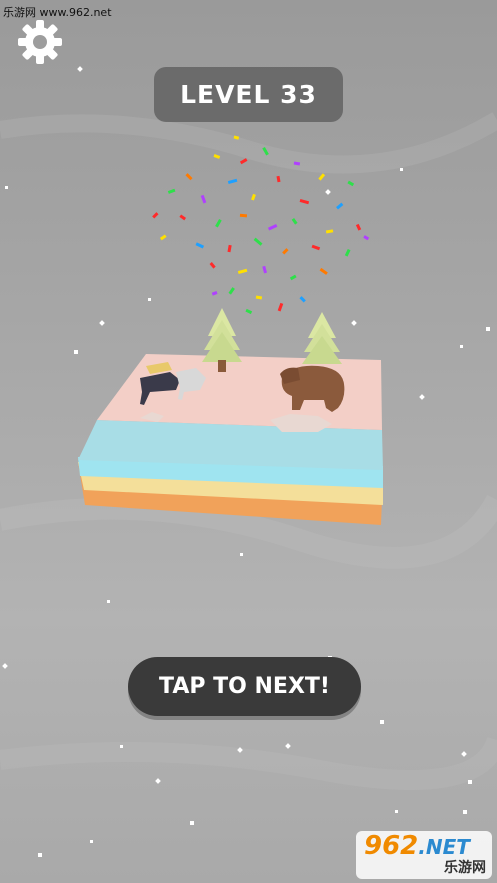 The width and height of the screenshot is (497, 883). What do you see at coordinates (444, 847) in the screenshot?
I see `logo-suffix: .NET` at bounding box center [444, 847].